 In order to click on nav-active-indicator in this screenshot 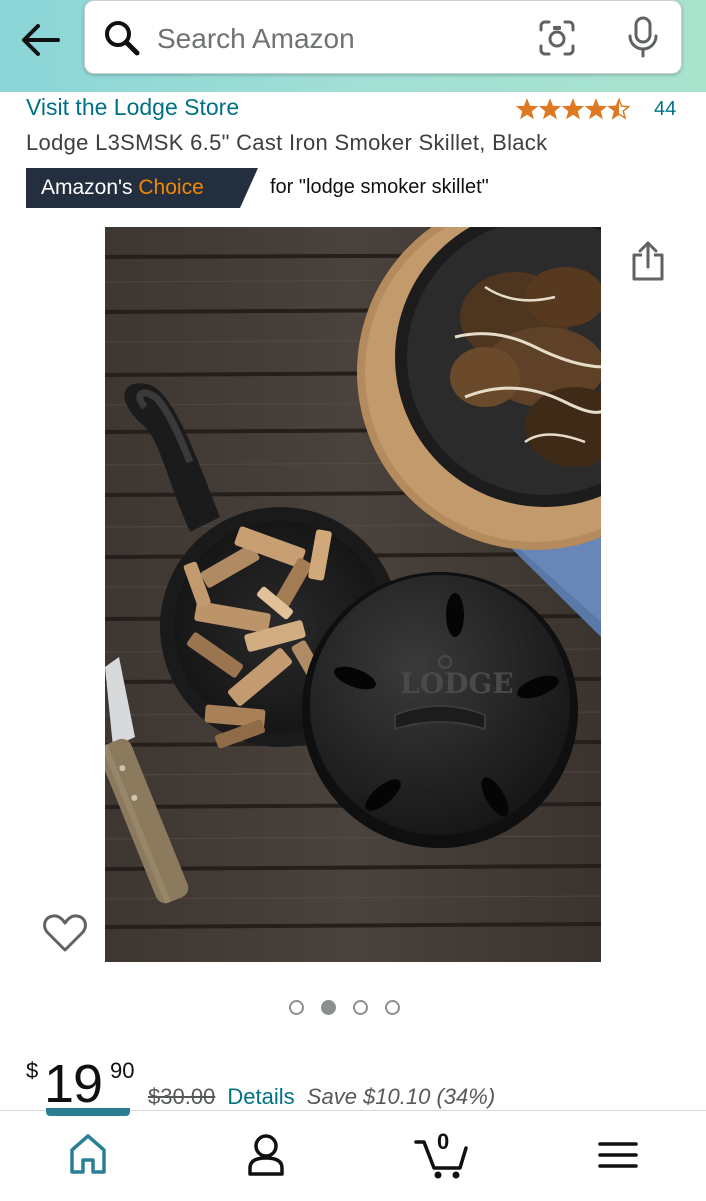, I will do `click(88, 1112)`.